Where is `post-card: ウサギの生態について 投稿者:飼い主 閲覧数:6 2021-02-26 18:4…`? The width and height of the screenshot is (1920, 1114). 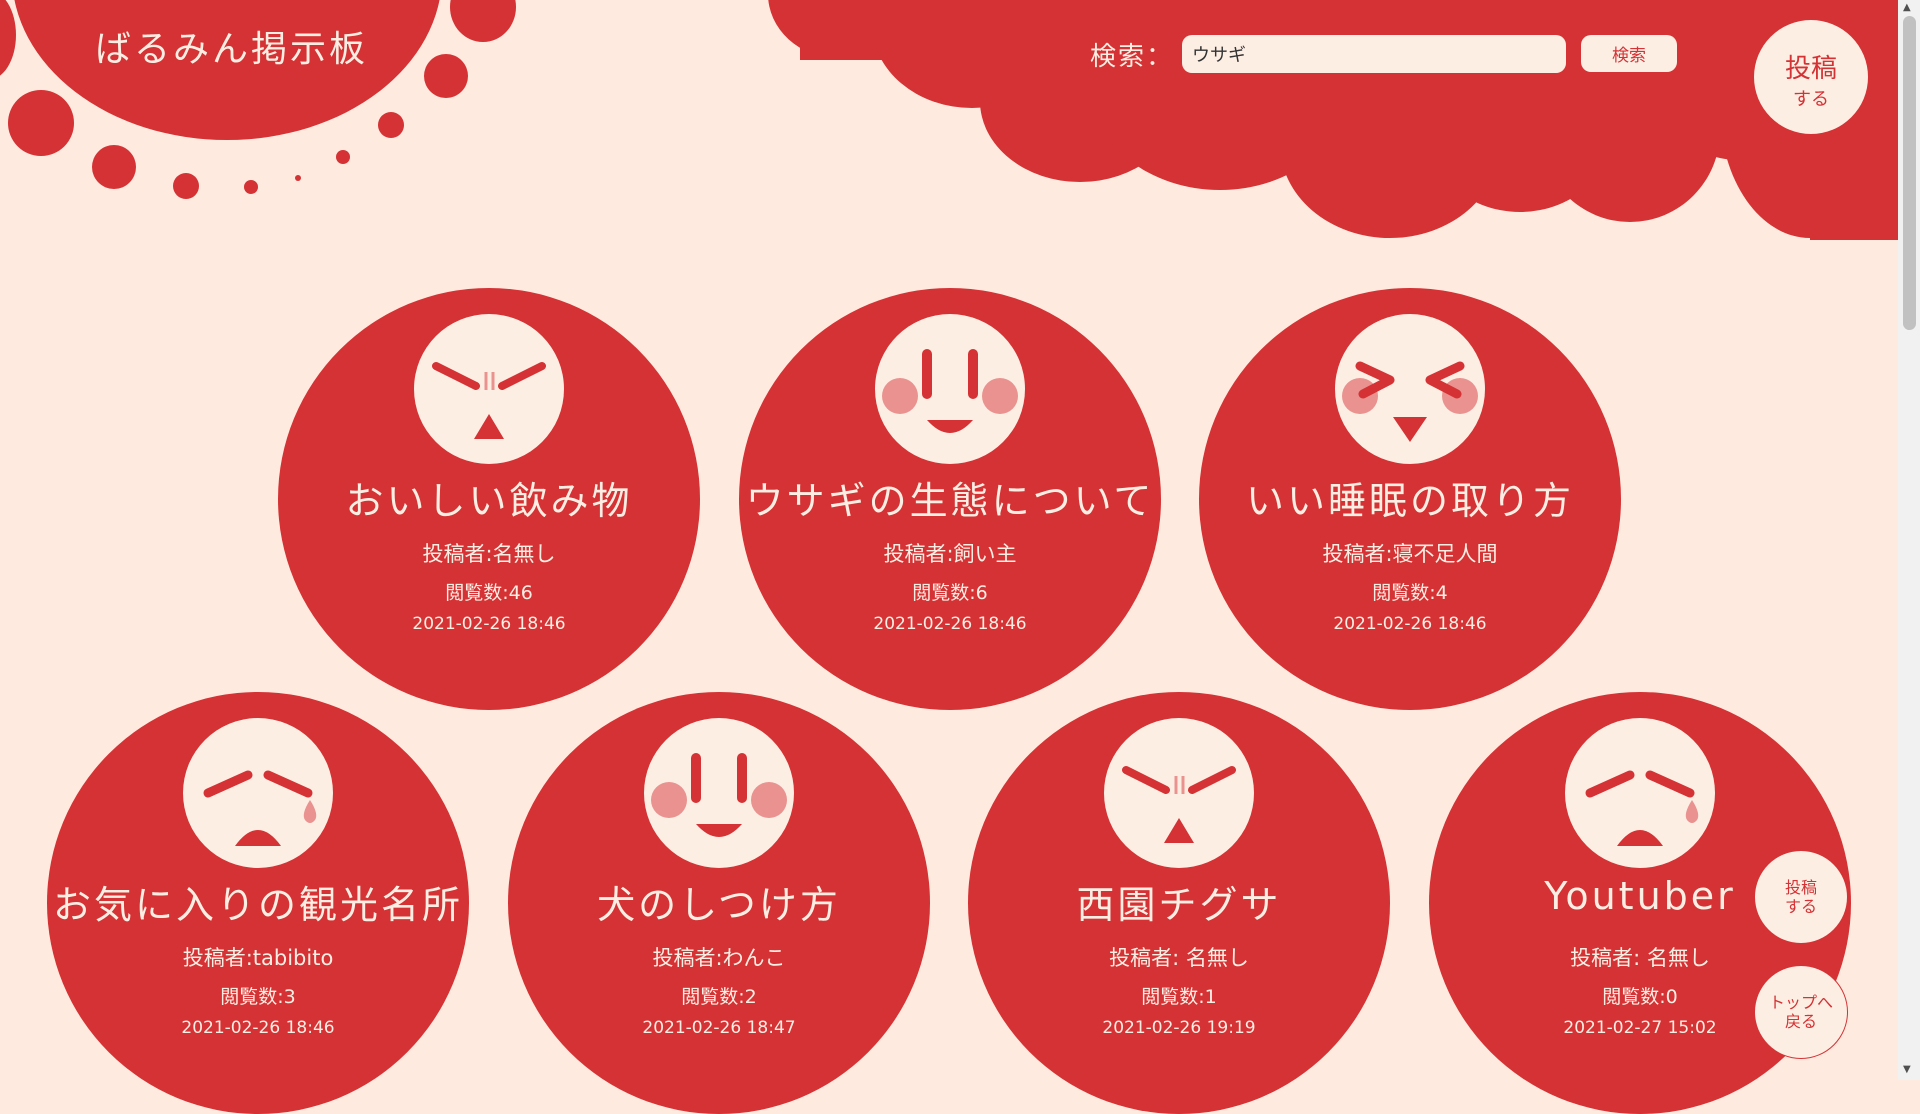 post-card: ウサギの生態について 投稿者:飼い主 閲覧数:6 2021-02-26 18:4… is located at coordinates (950, 499).